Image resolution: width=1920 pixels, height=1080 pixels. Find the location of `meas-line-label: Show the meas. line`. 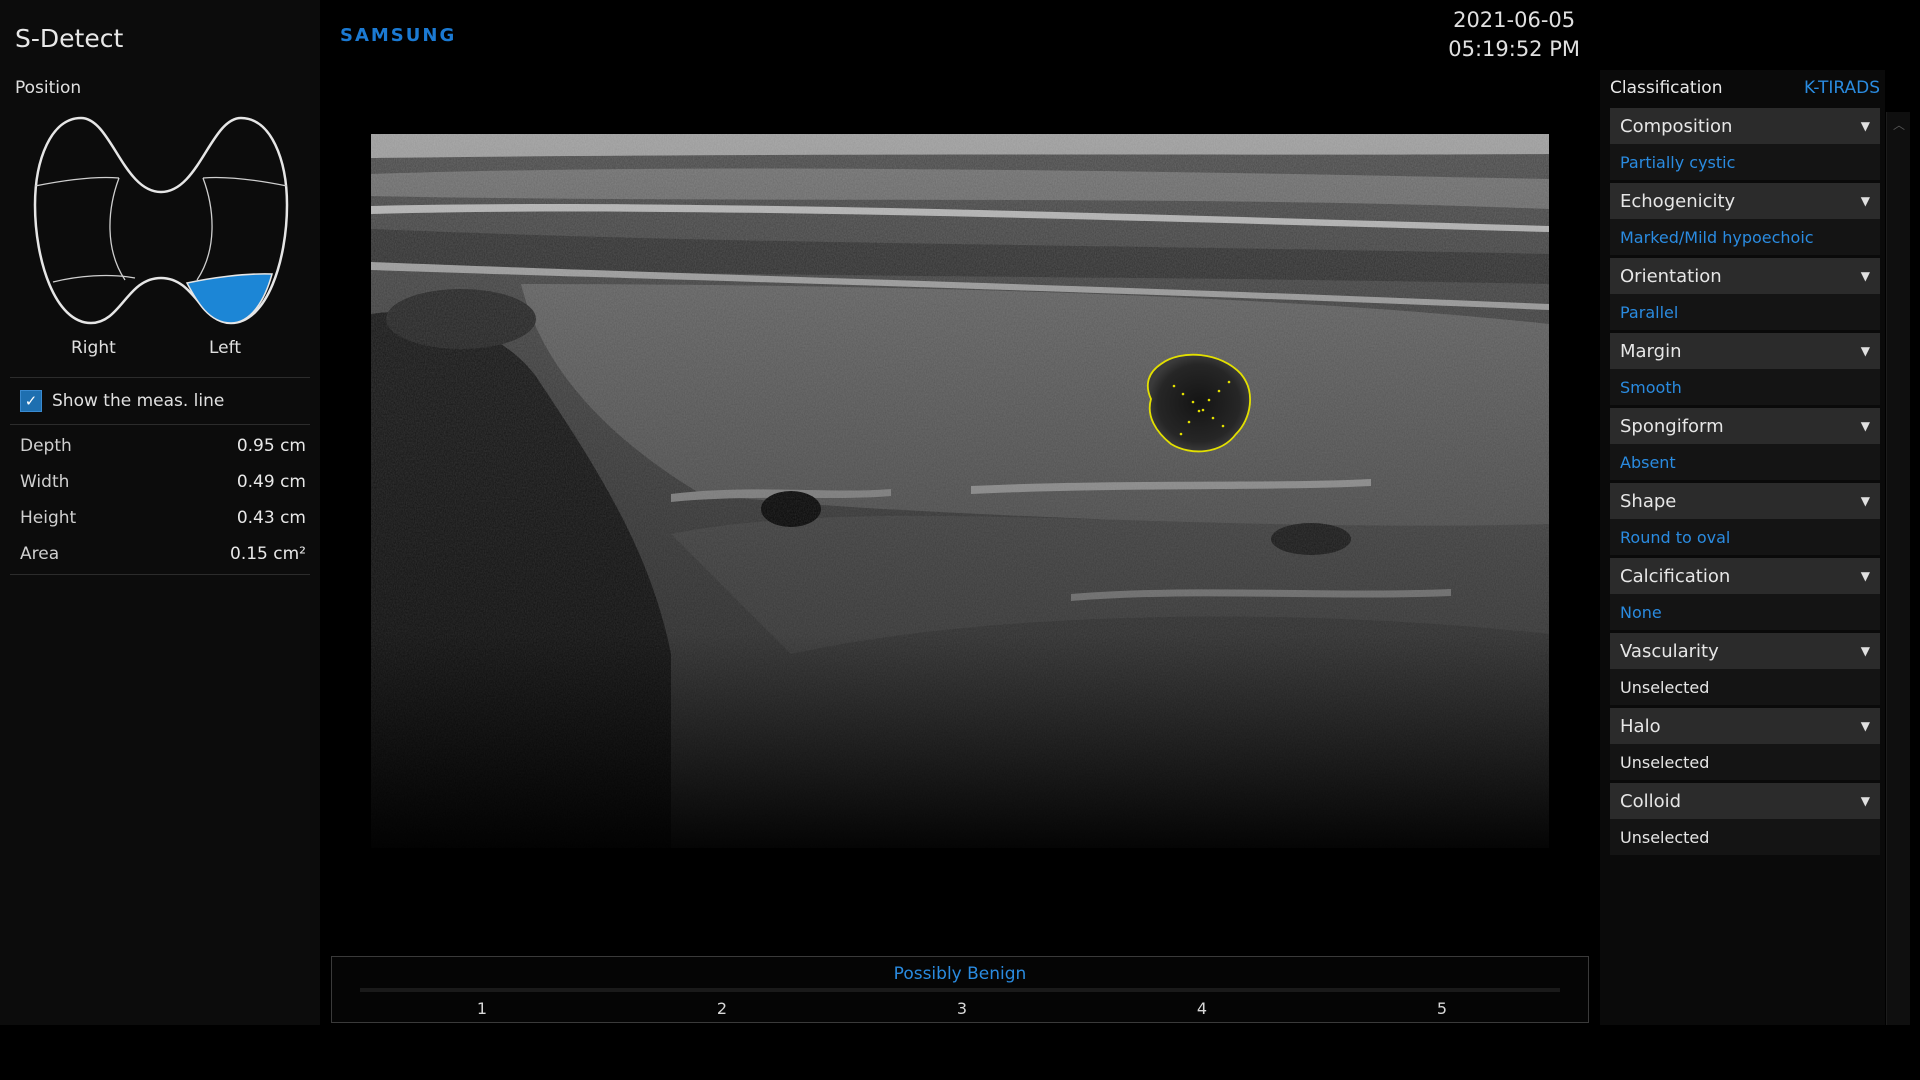

meas-line-label: Show the meas. line is located at coordinates (138, 401).